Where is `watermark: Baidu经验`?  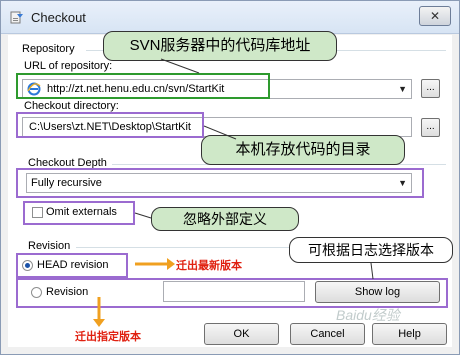
watermark: Baidu经验 is located at coordinates (368, 315).